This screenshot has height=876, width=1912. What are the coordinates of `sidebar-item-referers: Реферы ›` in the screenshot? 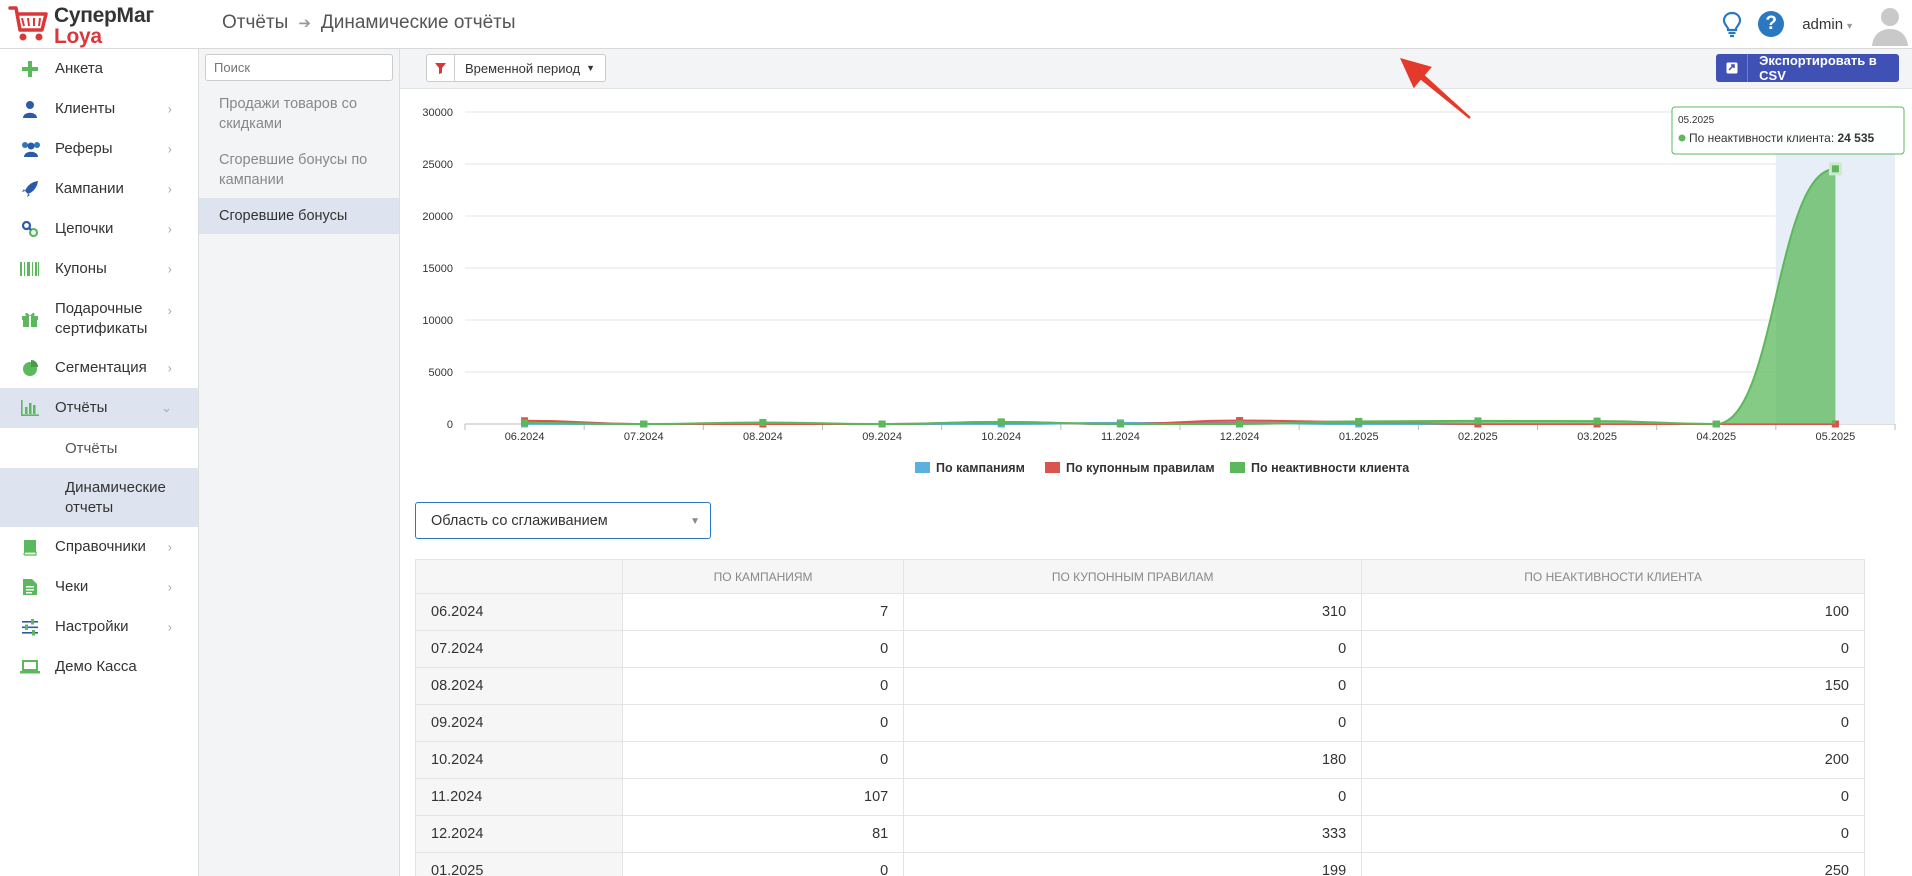 It's located at (99, 149).